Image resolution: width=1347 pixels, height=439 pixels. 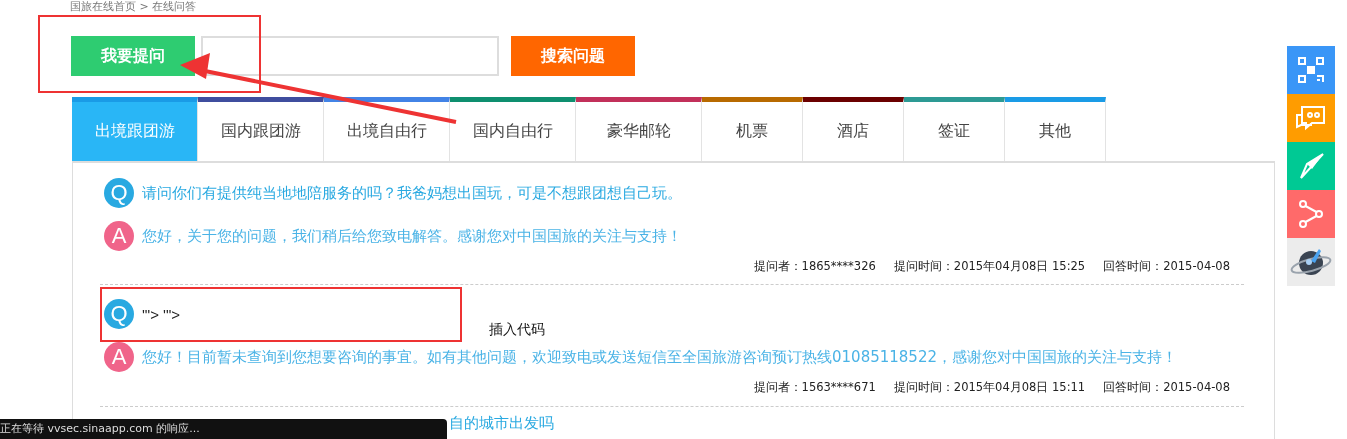 What do you see at coordinates (261, 129) in the screenshot?
I see `category-tab: 国内跟团游` at bounding box center [261, 129].